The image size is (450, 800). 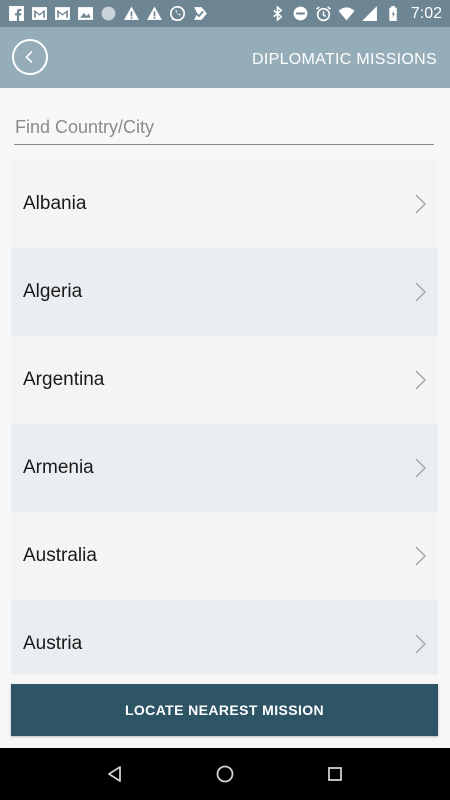 What do you see at coordinates (224, 204) in the screenshot?
I see `list-item-albania: Albania` at bounding box center [224, 204].